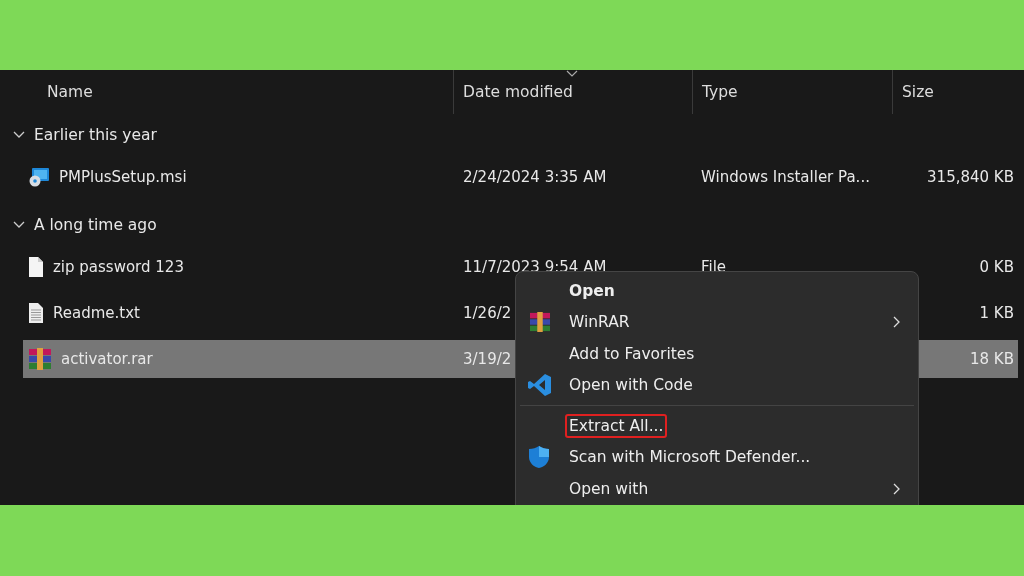 Image resolution: width=1024 pixels, height=576 pixels. Describe the element at coordinates (970, 177) in the screenshot. I see `size-cell: 315,840 KB` at that location.